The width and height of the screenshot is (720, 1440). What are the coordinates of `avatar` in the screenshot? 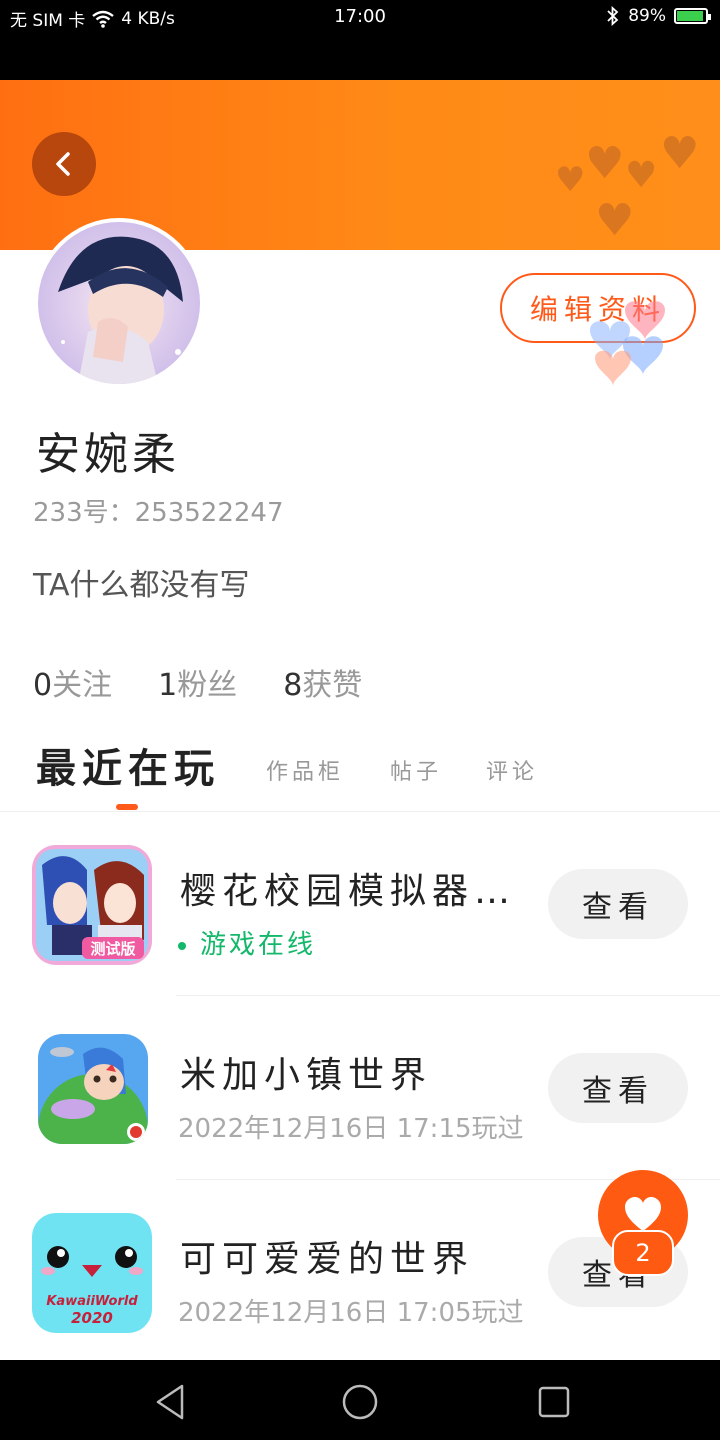 It's located at (119, 303).